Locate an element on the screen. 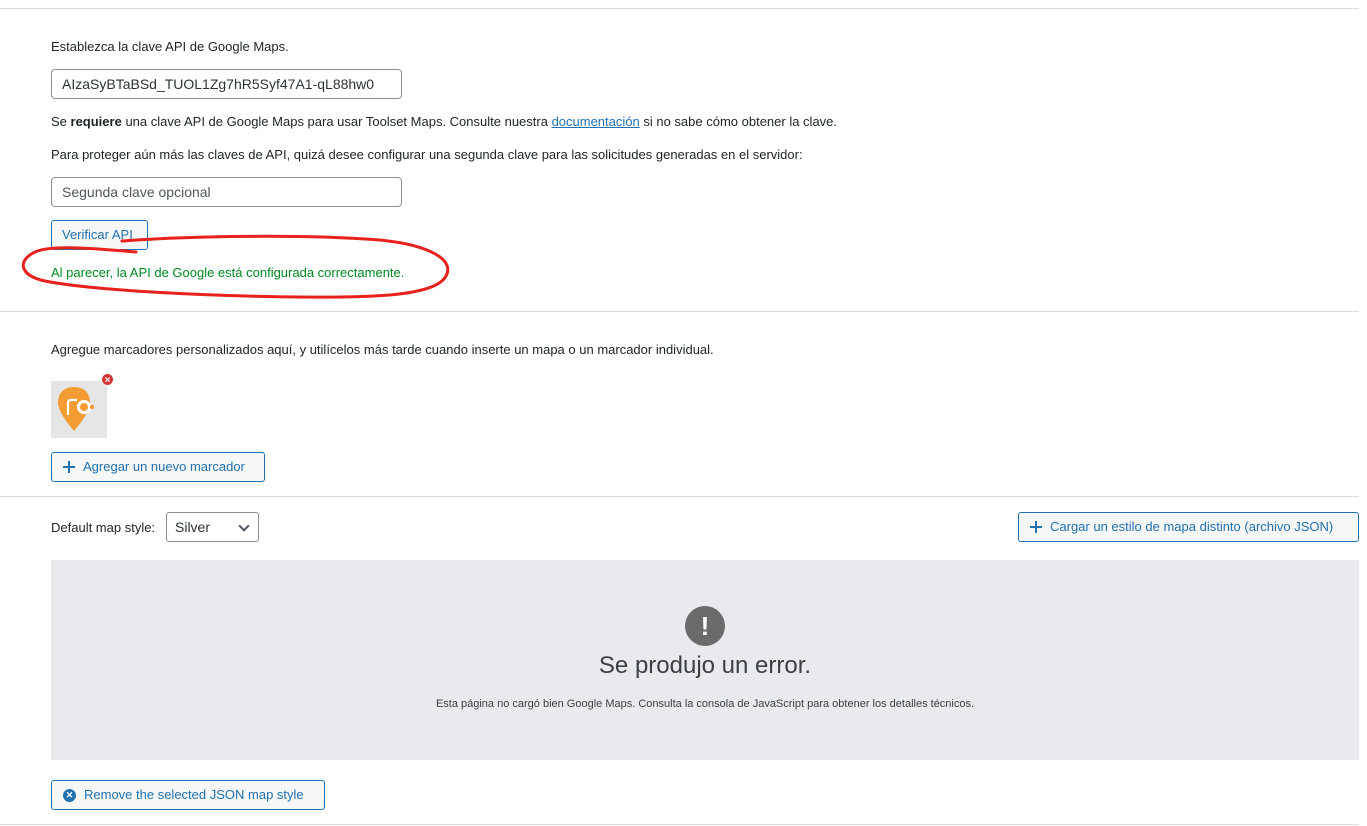 The image size is (1367, 826). requirement-bold: requiere is located at coordinates (96, 121).